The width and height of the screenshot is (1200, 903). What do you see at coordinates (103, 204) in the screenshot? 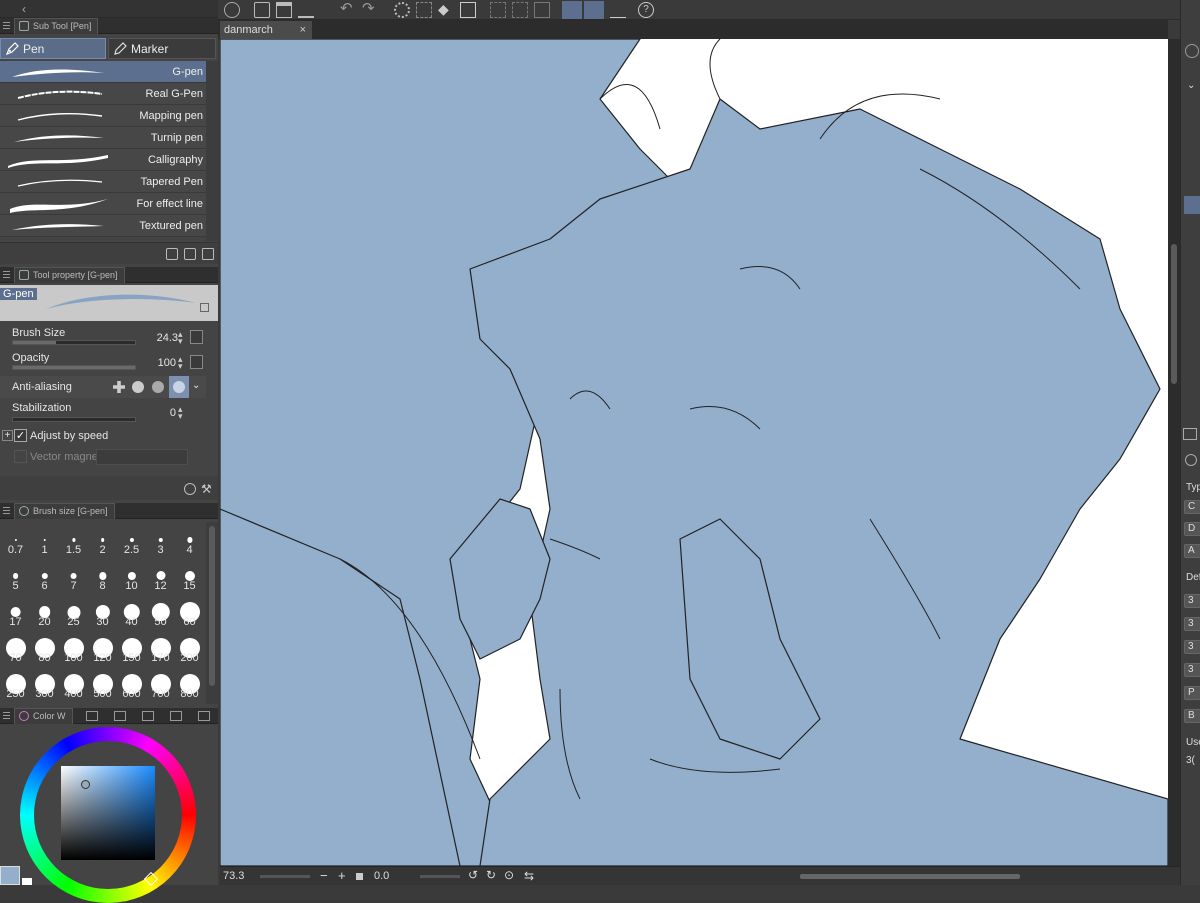
I see `brush-item-effect-line: For effect line` at bounding box center [103, 204].